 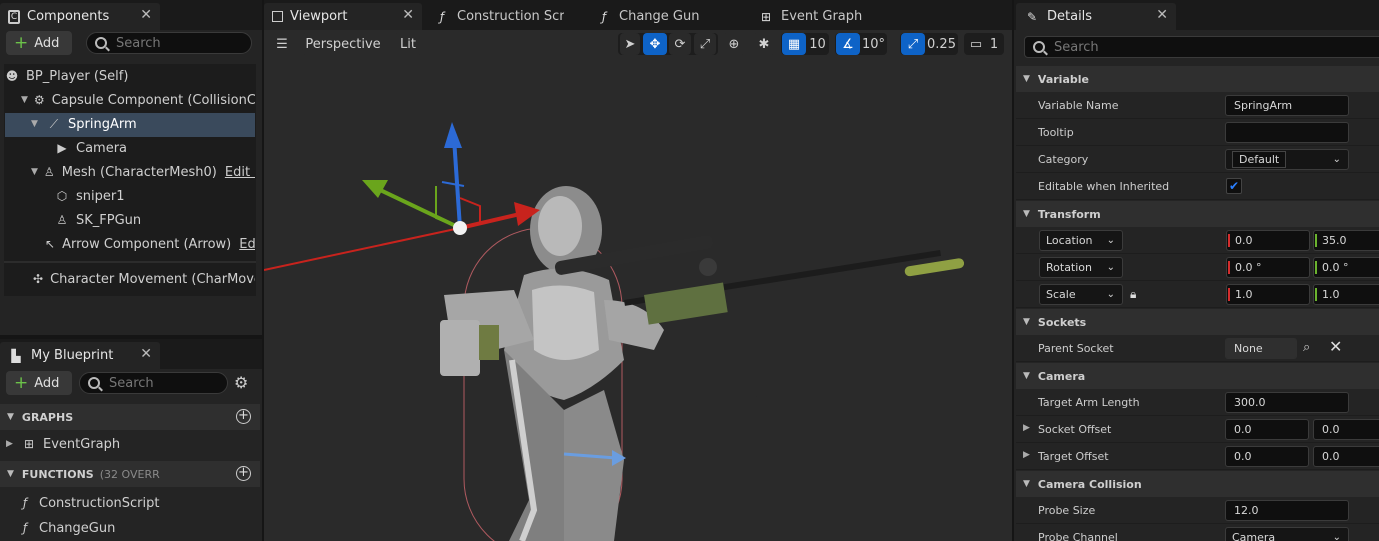 I want to click on graphs-section-header: ▼ GRAPHS +, so click(x=130, y=417).